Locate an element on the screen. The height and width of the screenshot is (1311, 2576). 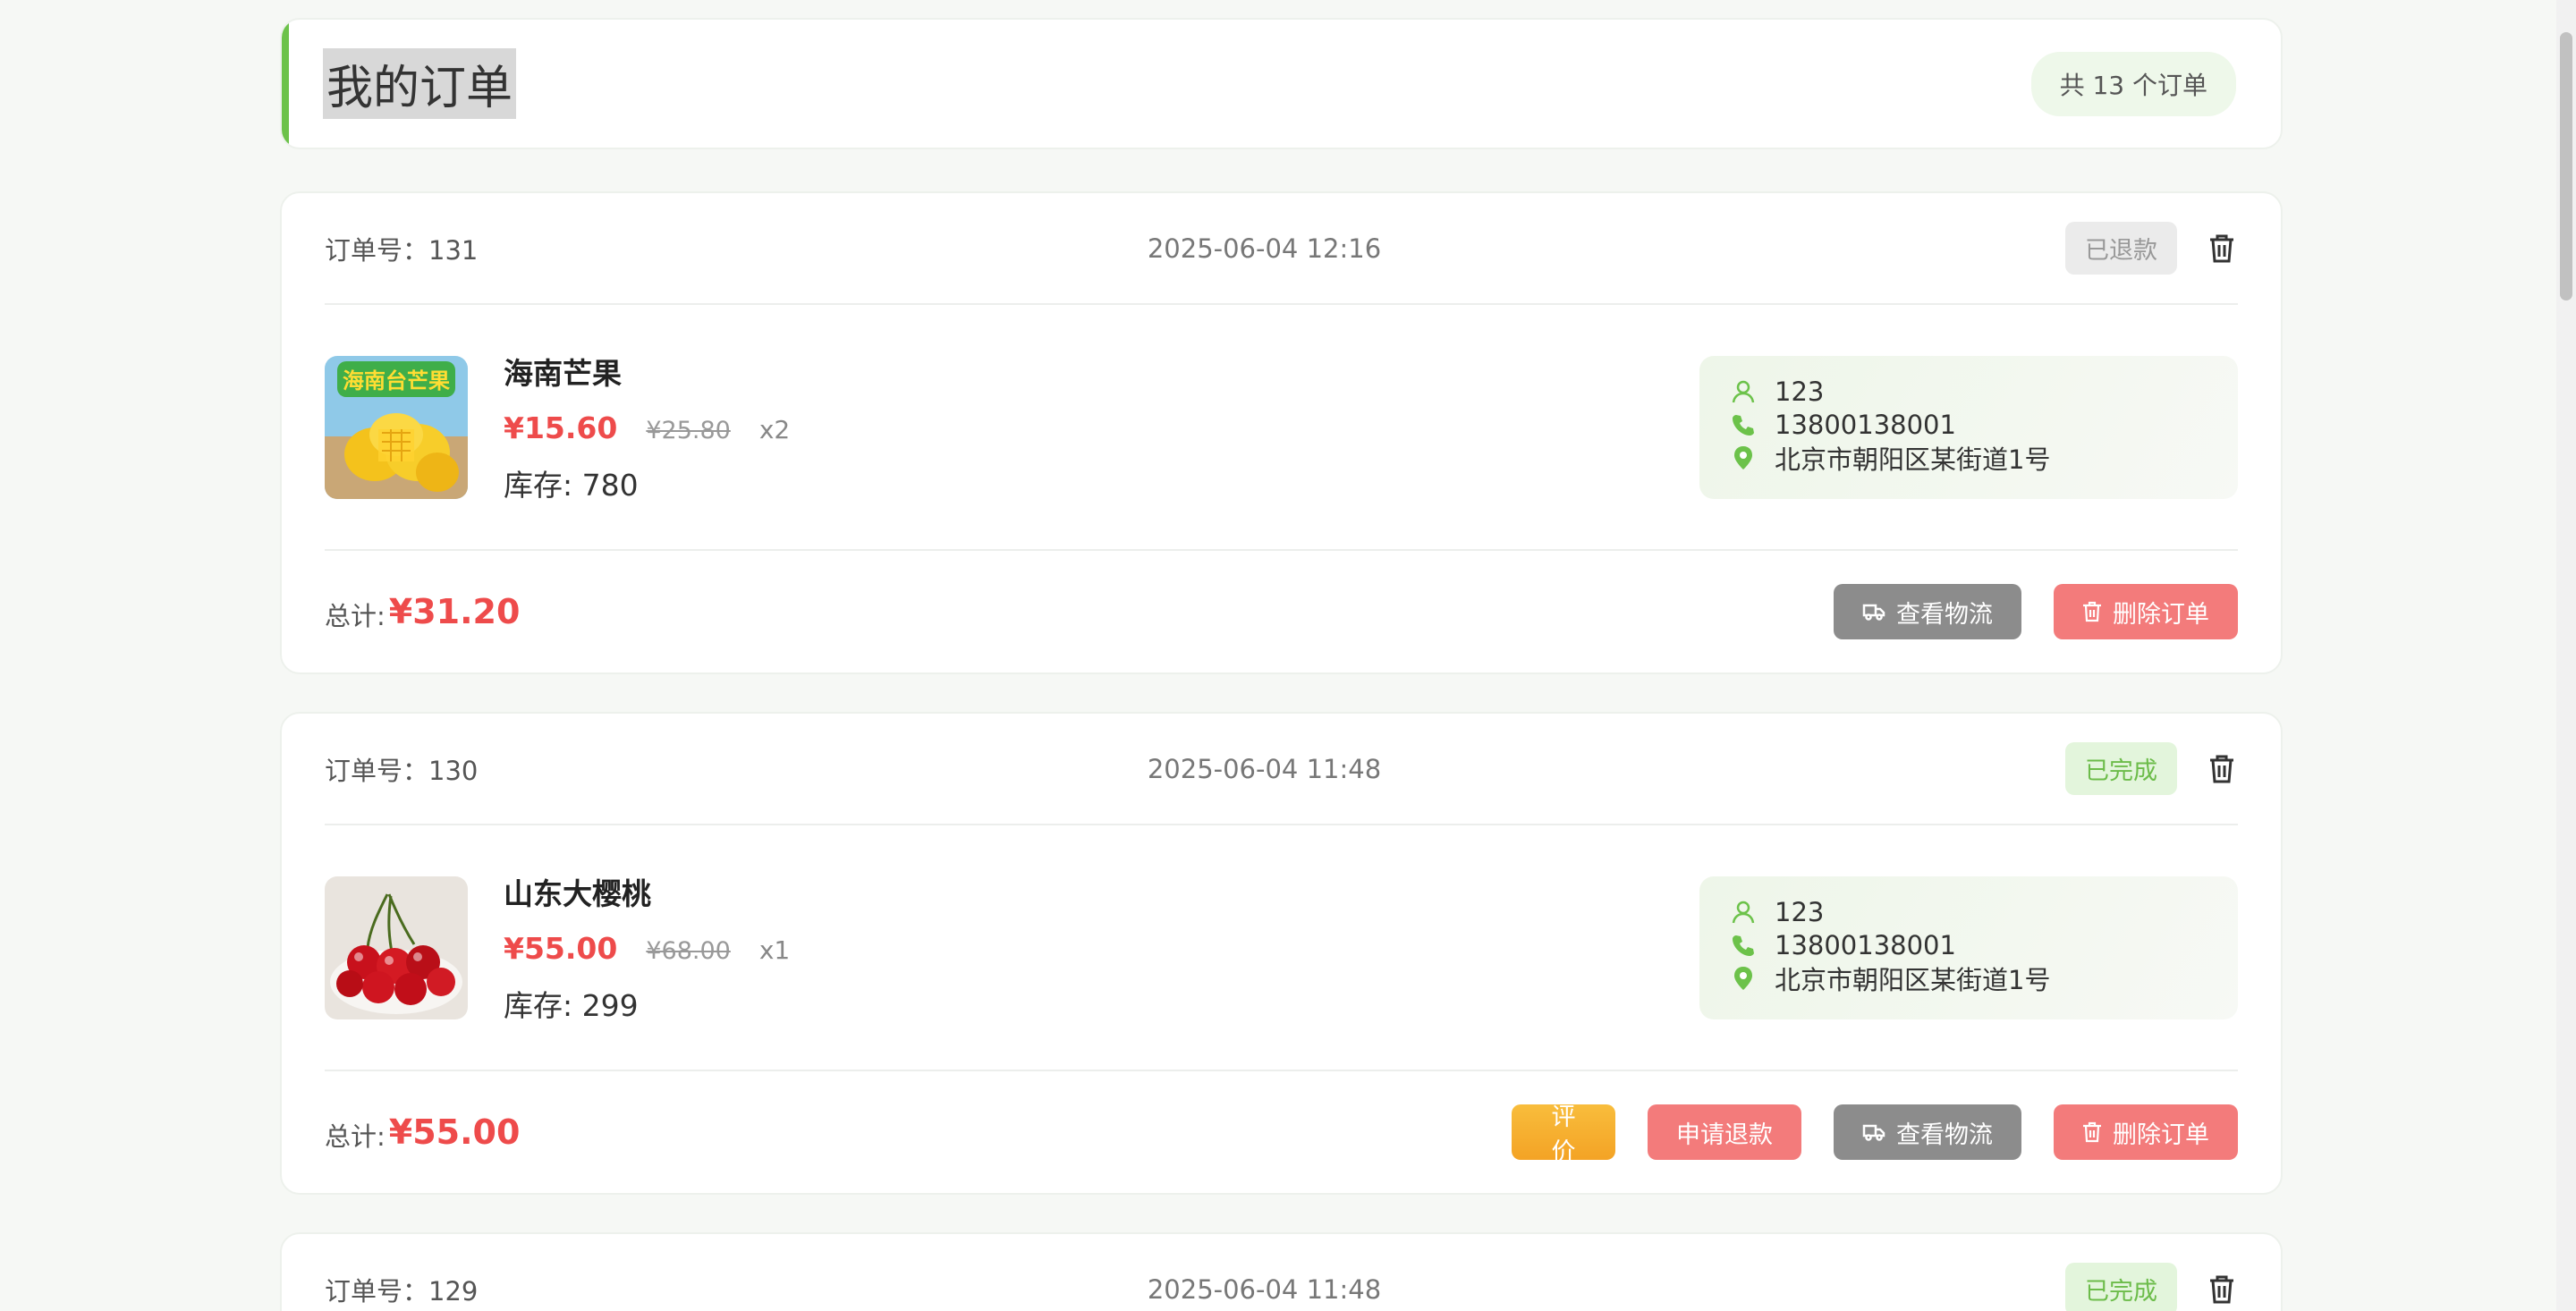
order-number: 订单号：129 is located at coordinates (402, 1291).